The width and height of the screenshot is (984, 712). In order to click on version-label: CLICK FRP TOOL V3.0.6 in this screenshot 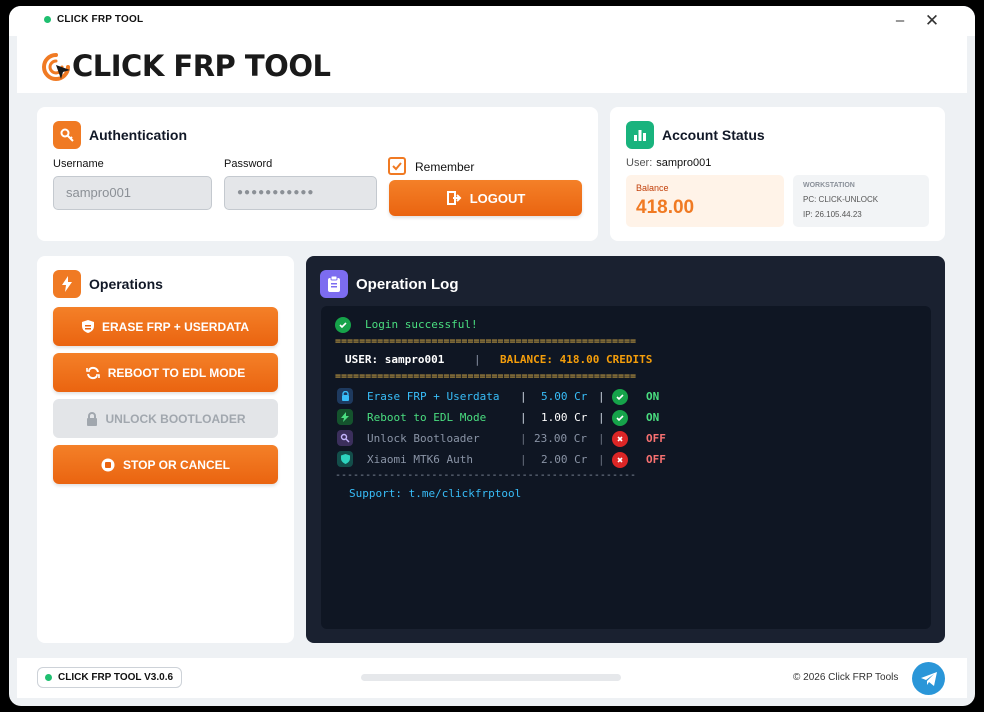, I will do `click(116, 677)`.